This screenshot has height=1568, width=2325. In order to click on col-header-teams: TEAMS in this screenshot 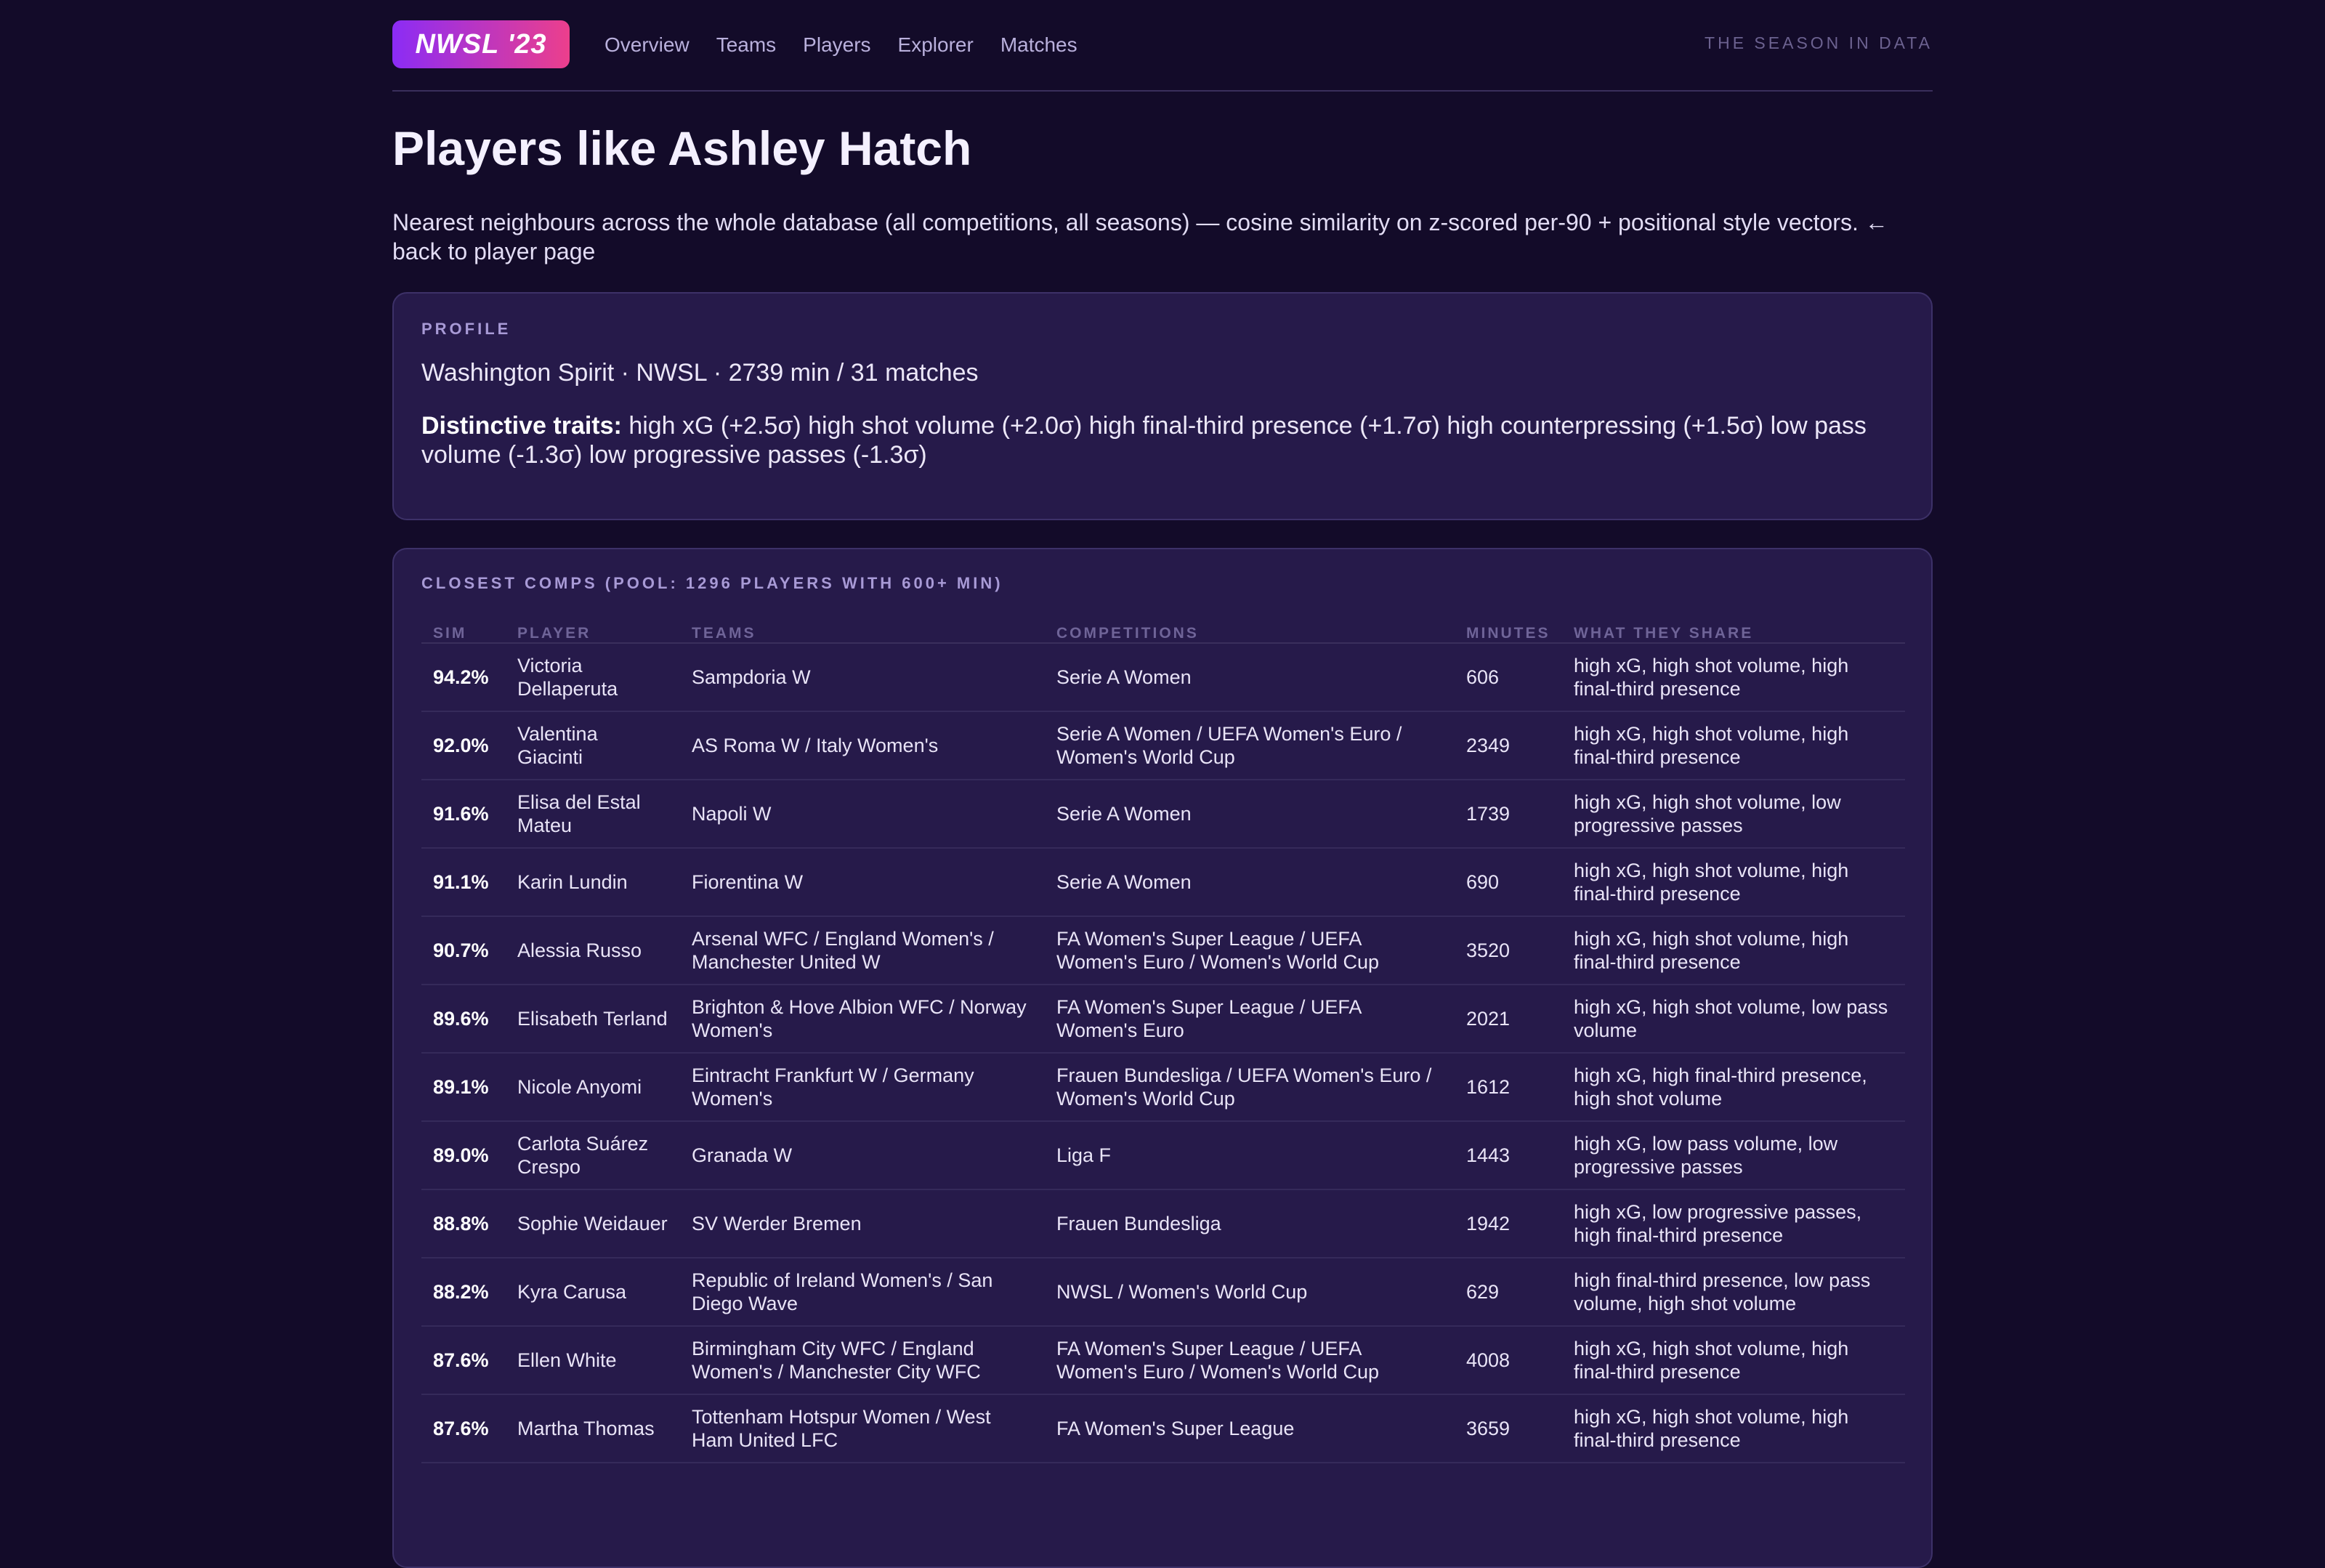, I will do `click(863, 631)`.